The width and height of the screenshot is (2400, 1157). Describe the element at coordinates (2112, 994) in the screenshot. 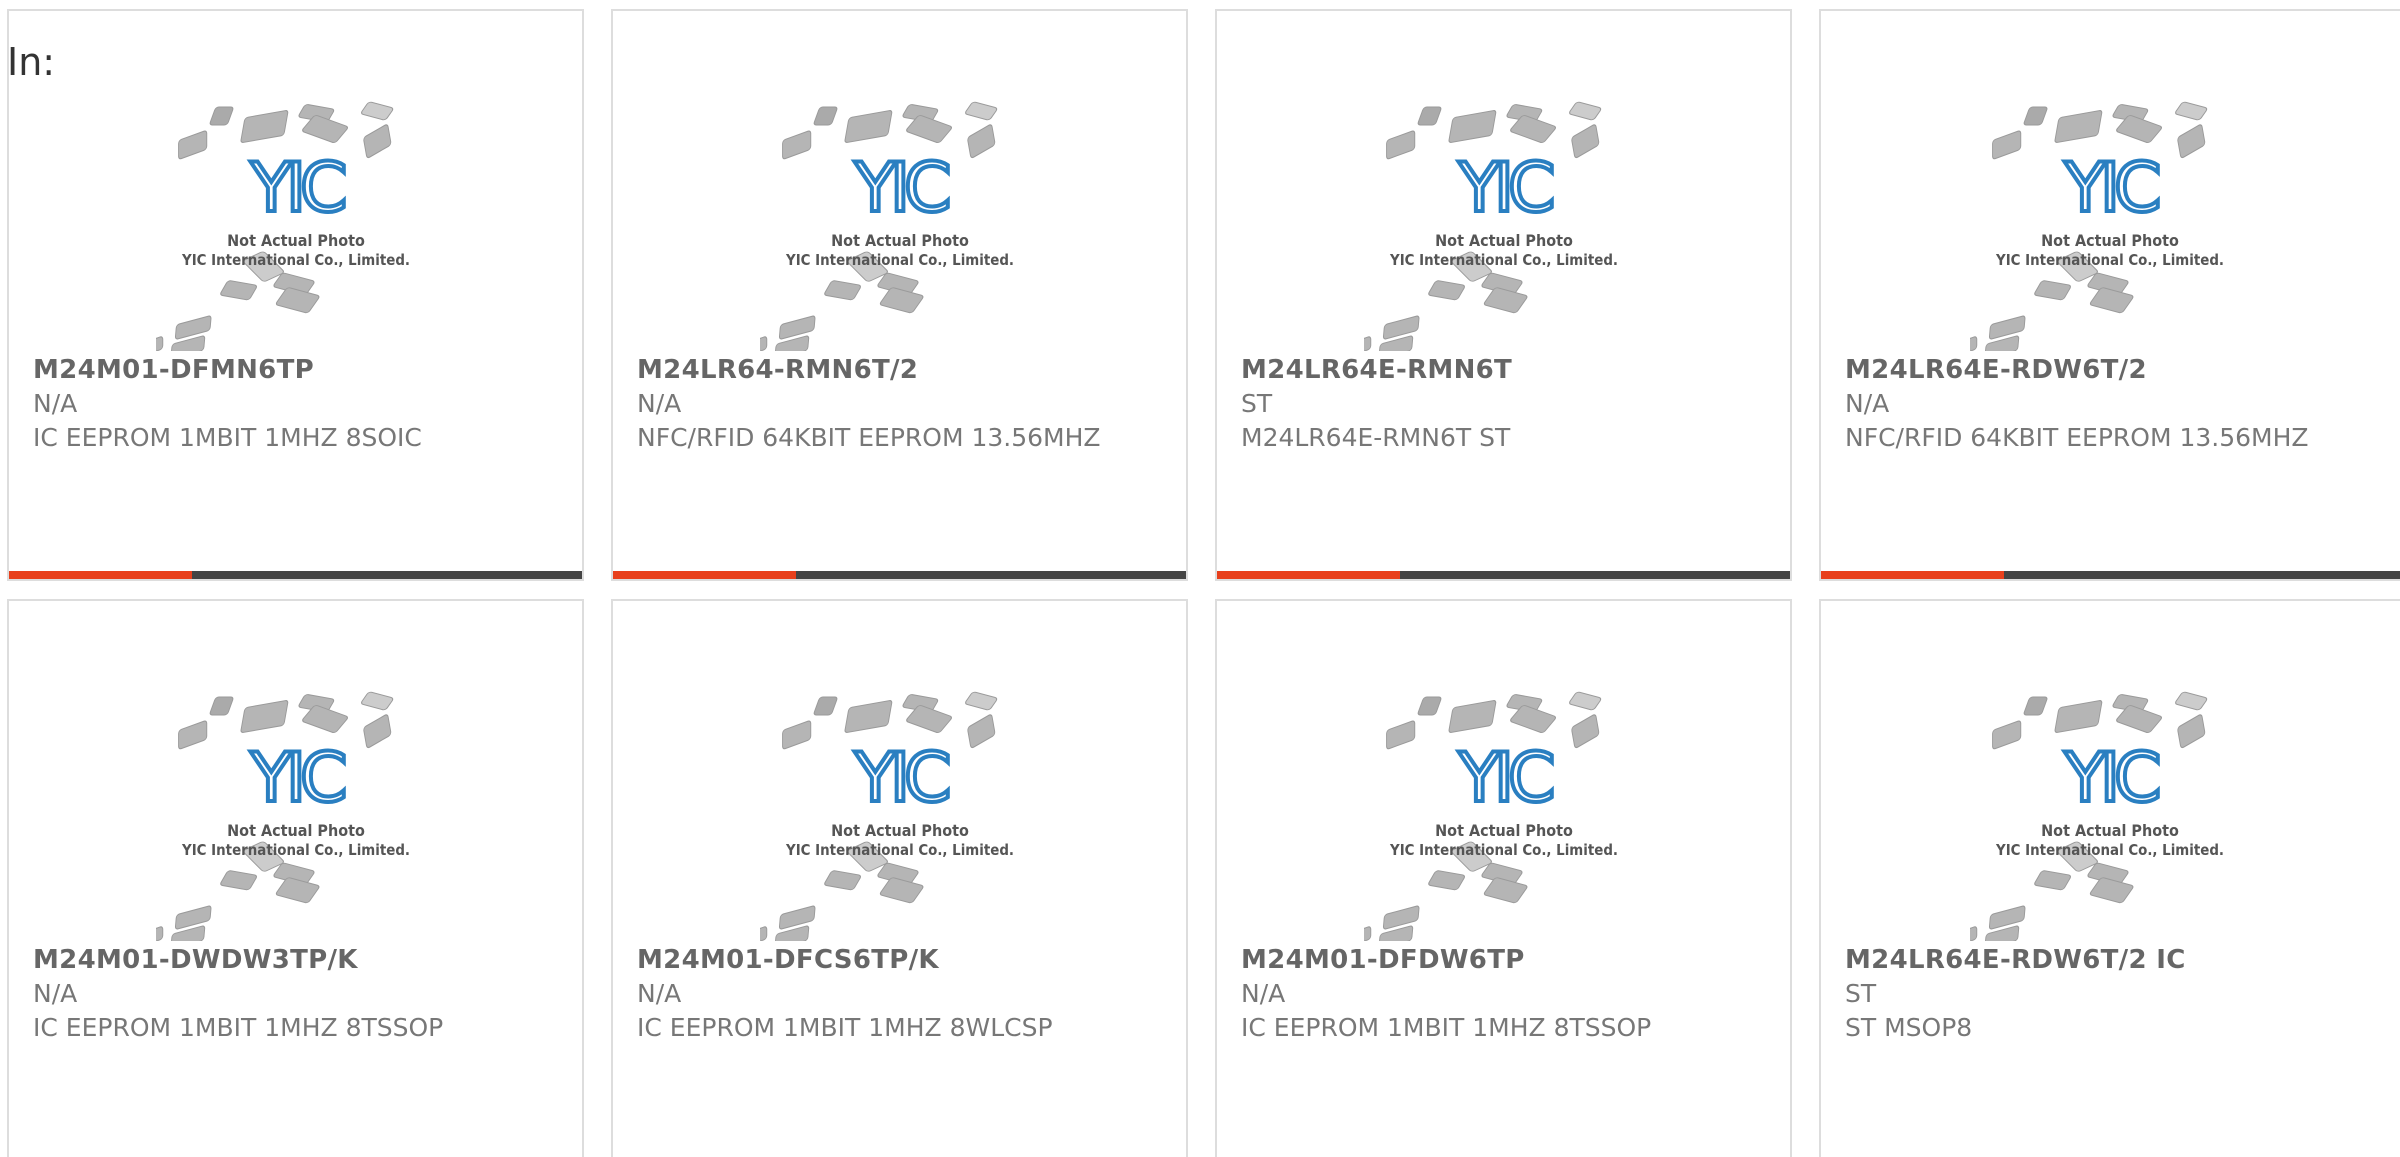

I see `product-info: M24LR64E-RDW6T/2 IC ST ST MSOP8` at that location.